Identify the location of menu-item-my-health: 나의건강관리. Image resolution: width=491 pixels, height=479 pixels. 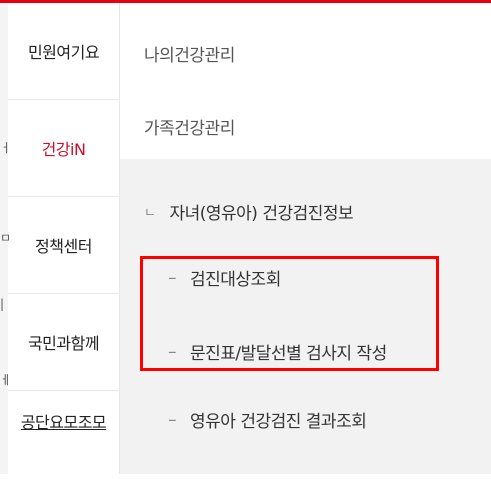
(189, 53).